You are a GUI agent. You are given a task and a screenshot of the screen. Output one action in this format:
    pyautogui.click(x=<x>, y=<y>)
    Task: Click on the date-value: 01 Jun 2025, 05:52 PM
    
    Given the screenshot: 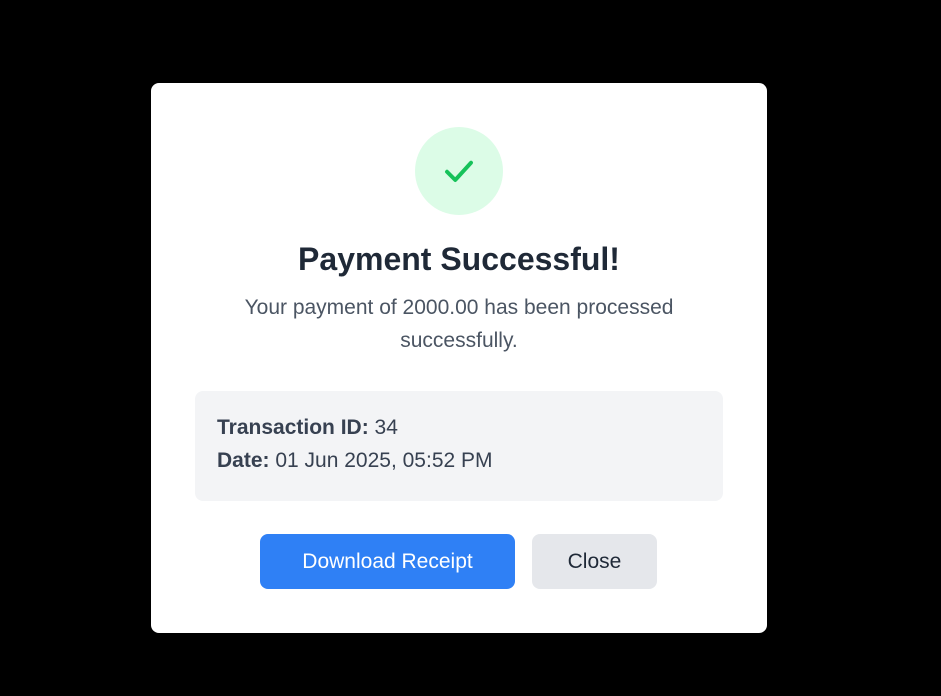 What is the action you would take?
    pyautogui.click(x=384, y=460)
    